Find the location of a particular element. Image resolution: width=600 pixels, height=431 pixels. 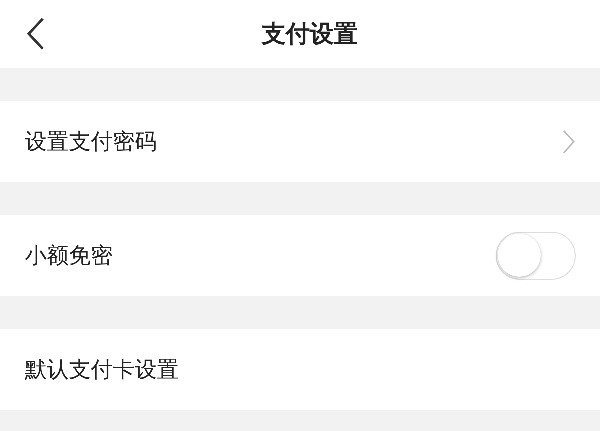

page-title: 支付设置 is located at coordinates (309, 34).